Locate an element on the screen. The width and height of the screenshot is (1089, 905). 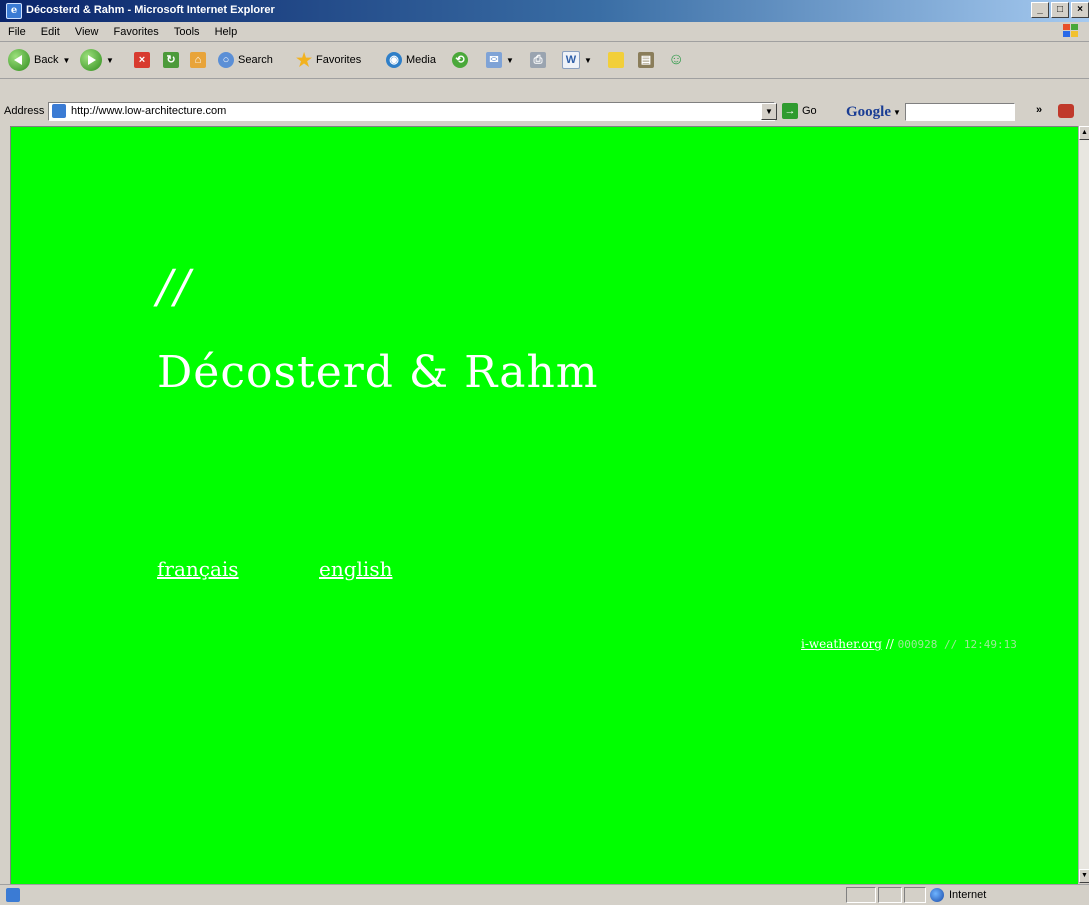
close-button: × is located at coordinates (1080, 10).